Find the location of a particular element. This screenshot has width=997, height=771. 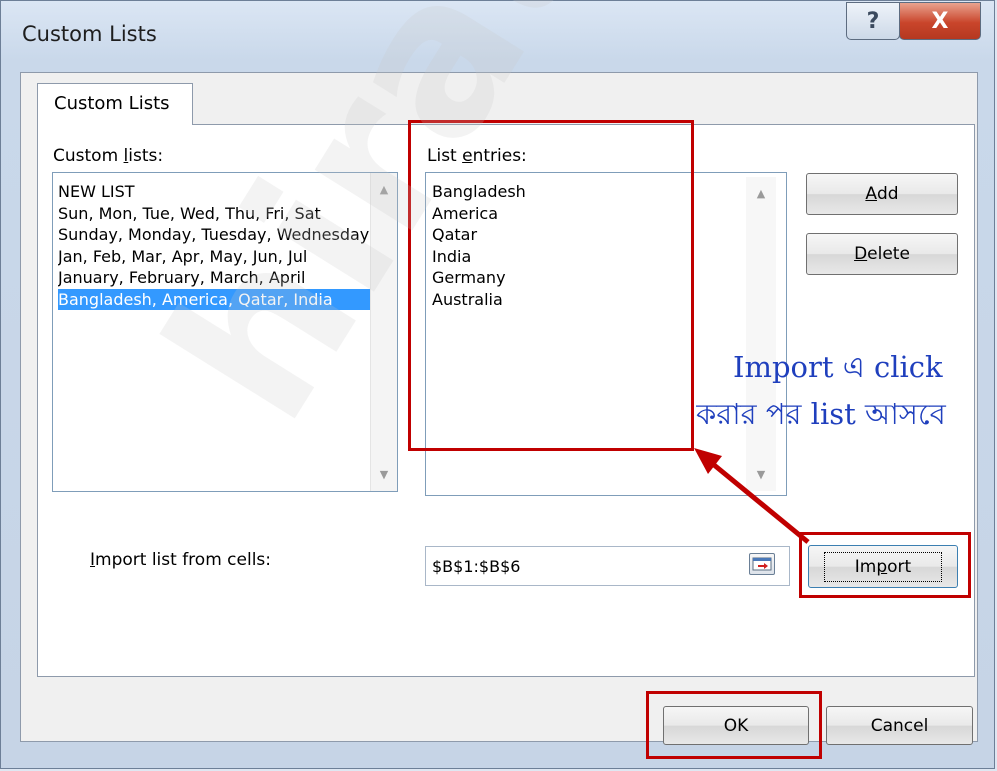

list-item-selected: Bangladesh, America, Qatar, India is located at coordinates (214, 299).